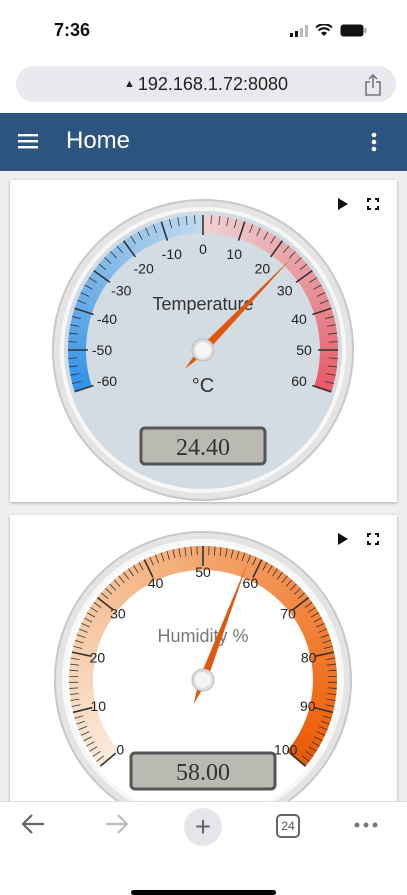 The image size is (407, 895). I want to click on hamburger-menu-icon, so click(28, 141).